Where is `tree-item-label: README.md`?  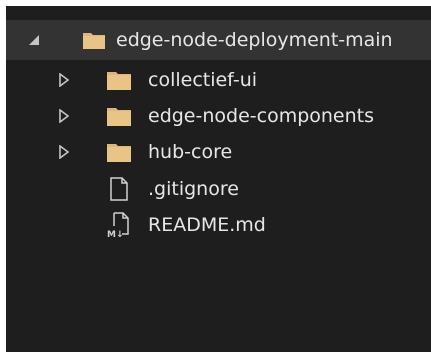
tree-item-label: README.md is located at coordinates (207, 225).